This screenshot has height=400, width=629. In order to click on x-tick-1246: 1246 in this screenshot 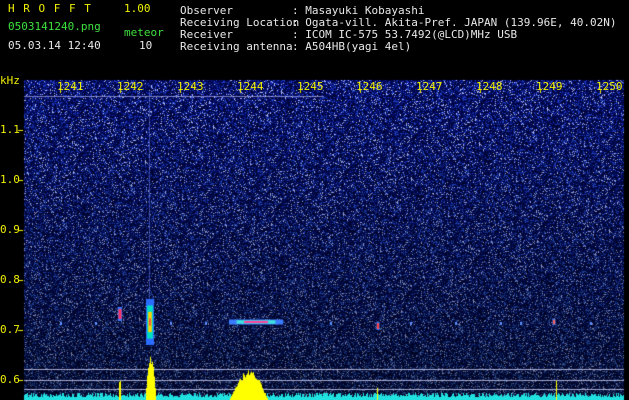, I will do `click(369, 86)`.